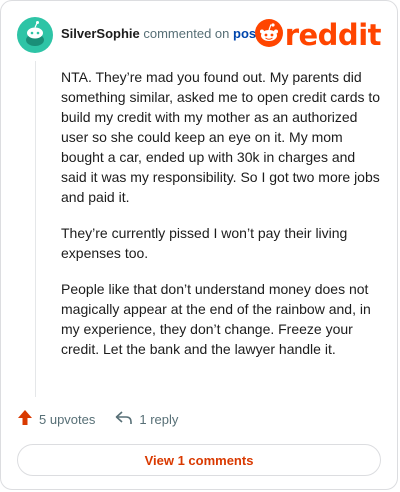 This screenshot has height=492, width=400. I want to click on reddit-logo: reddit, so click(318, 35).